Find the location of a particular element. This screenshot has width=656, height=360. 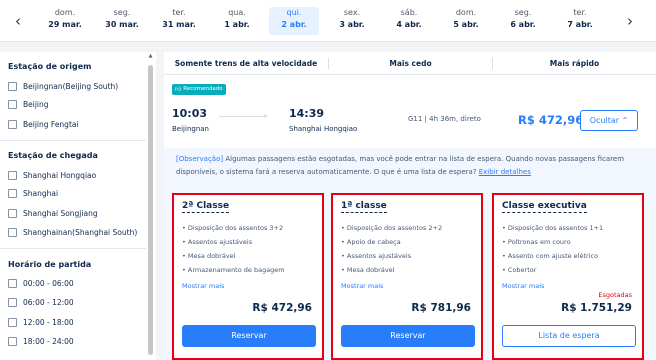

chevron-left-icon: ‹ is located at coordinates (18, 21).